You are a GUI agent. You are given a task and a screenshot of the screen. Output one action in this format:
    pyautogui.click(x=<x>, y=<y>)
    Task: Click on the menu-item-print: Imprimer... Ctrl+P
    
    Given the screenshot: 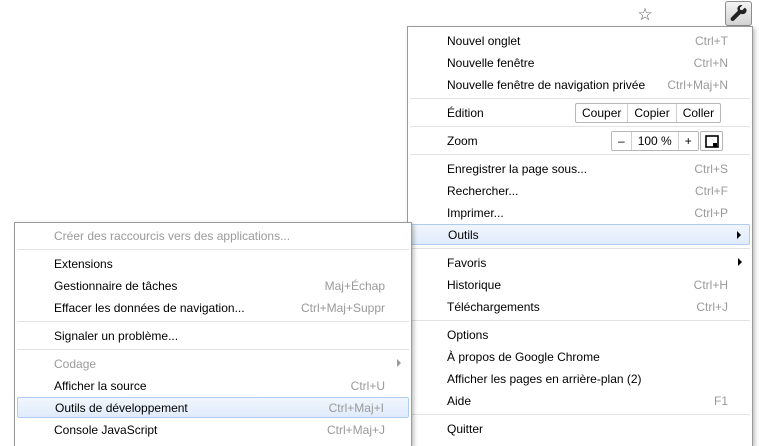 What is the action you would take?
    pyautogui.click(x=580, y=212)
    